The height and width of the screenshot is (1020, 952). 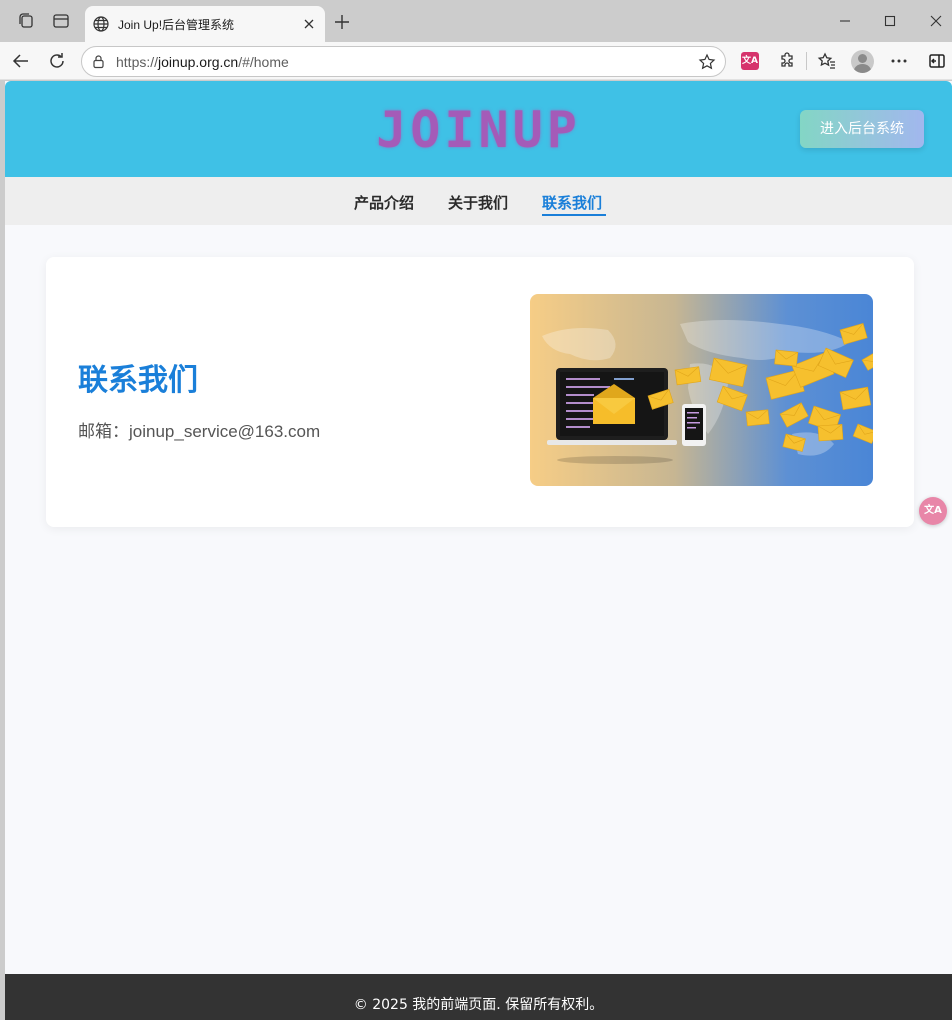 What do you see at coordinates (845, 21) in the screenshot?
I see `minimize-icon` at bounding box center [845, 21].